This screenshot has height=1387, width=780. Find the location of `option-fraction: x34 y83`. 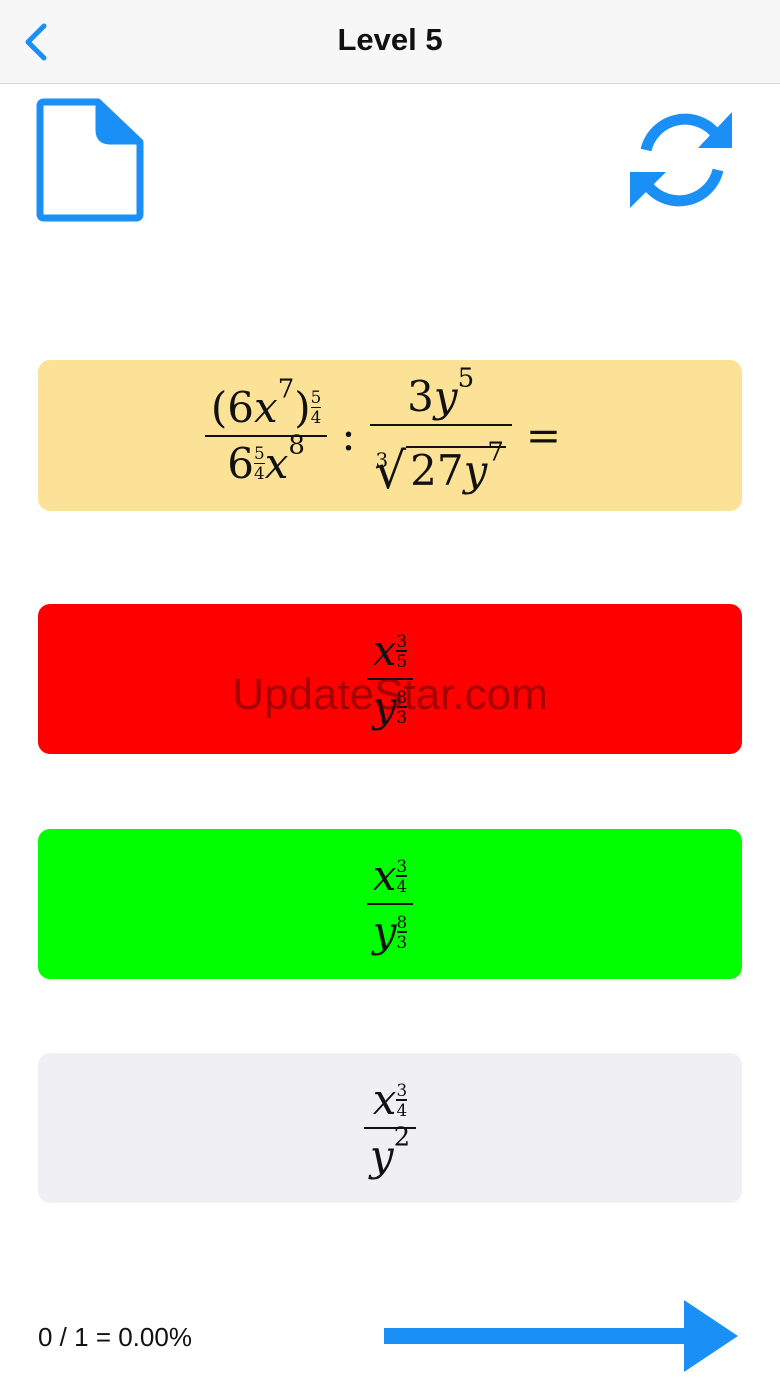

option-fraction: x34 y83 is located at coordinates (390, 905).